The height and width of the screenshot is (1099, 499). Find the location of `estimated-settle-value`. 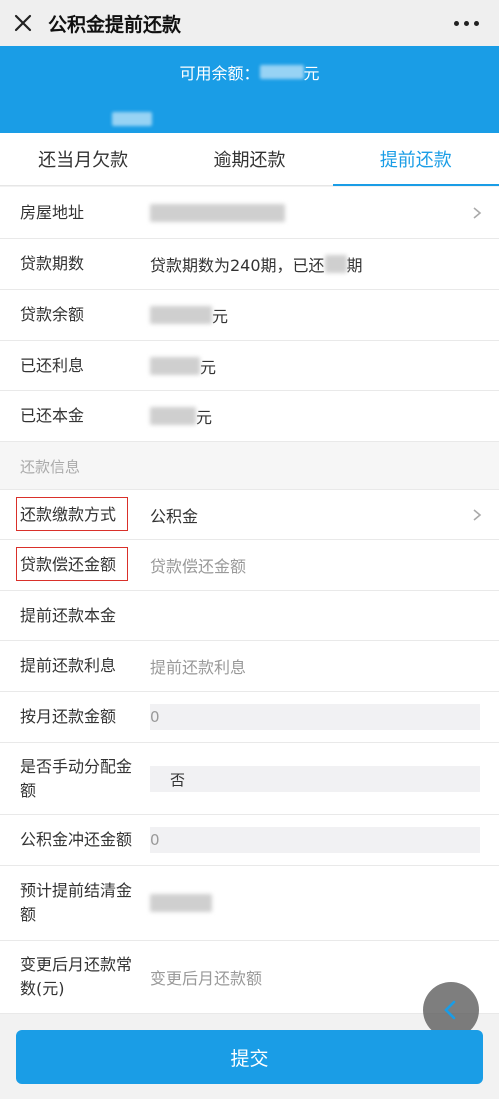

estimated-settle-value is located at coordinates (181, 903).